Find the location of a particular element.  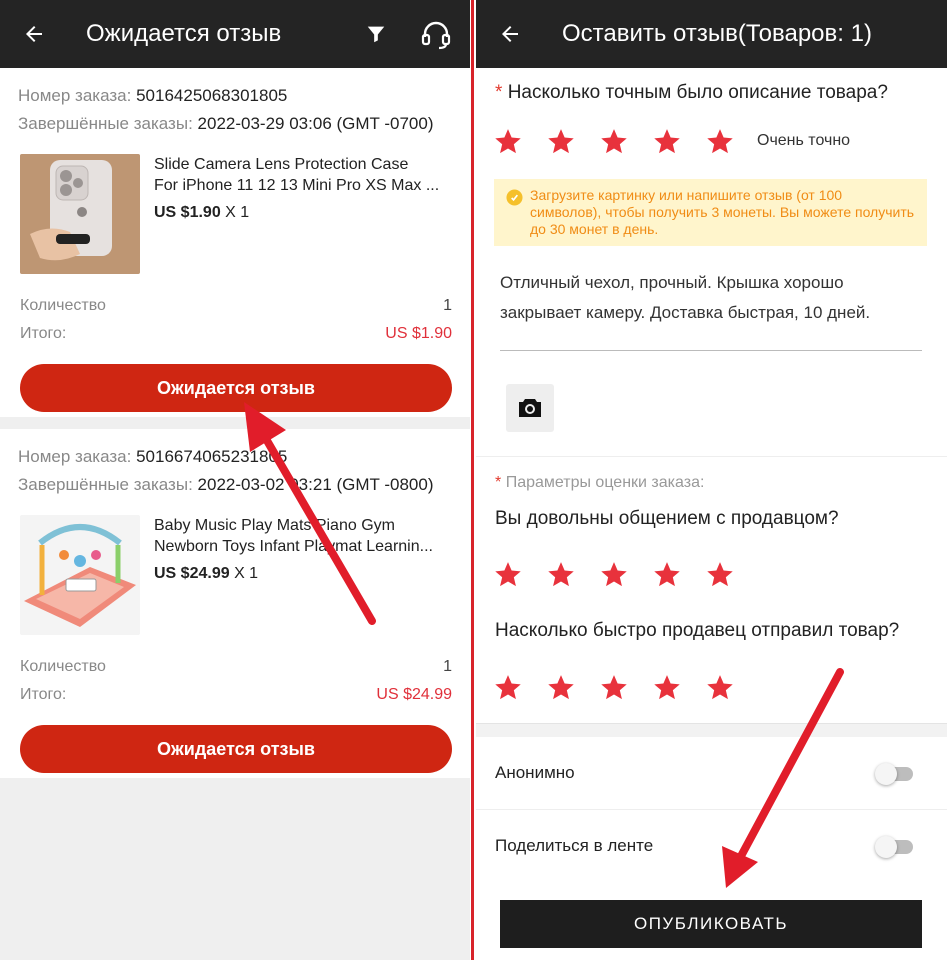

product-price: US $24.99 is located at coordinates (192, 573).